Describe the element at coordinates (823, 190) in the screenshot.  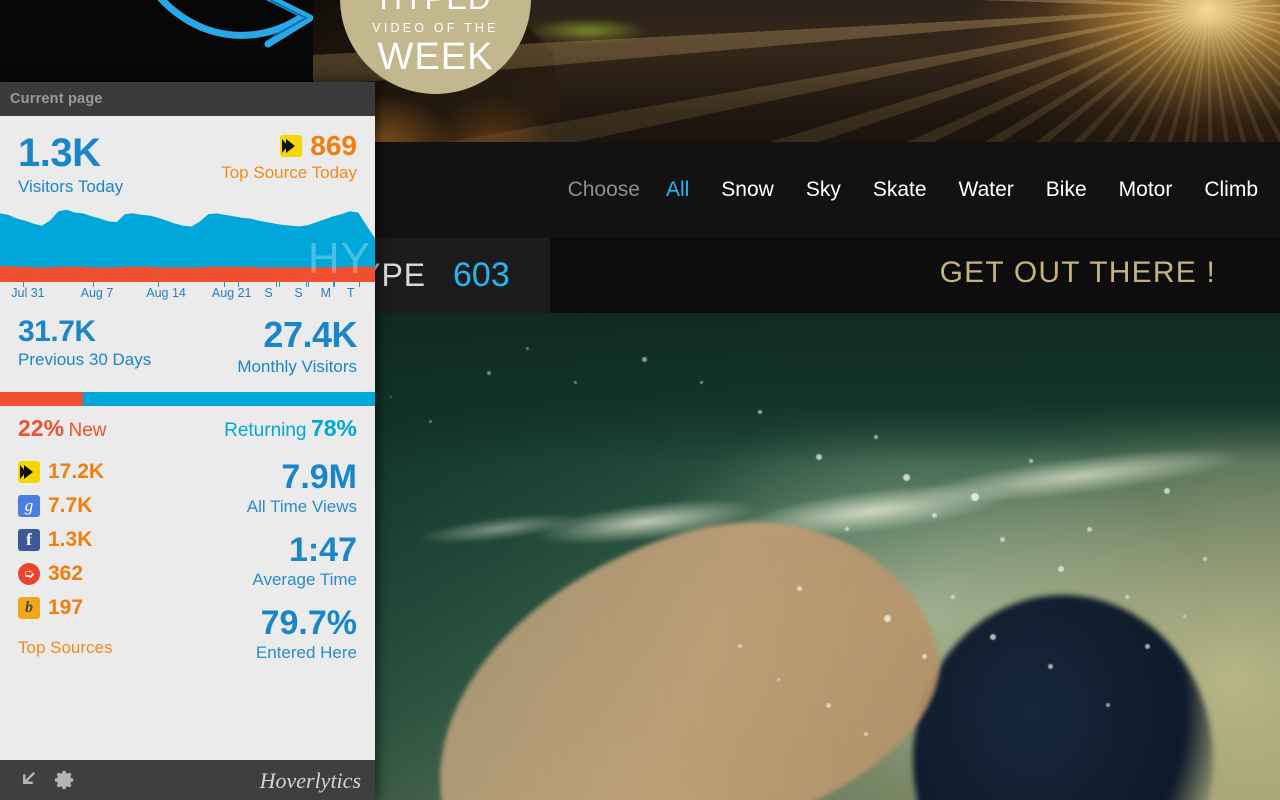
I see `nav-item-sky: Sky` at that location.